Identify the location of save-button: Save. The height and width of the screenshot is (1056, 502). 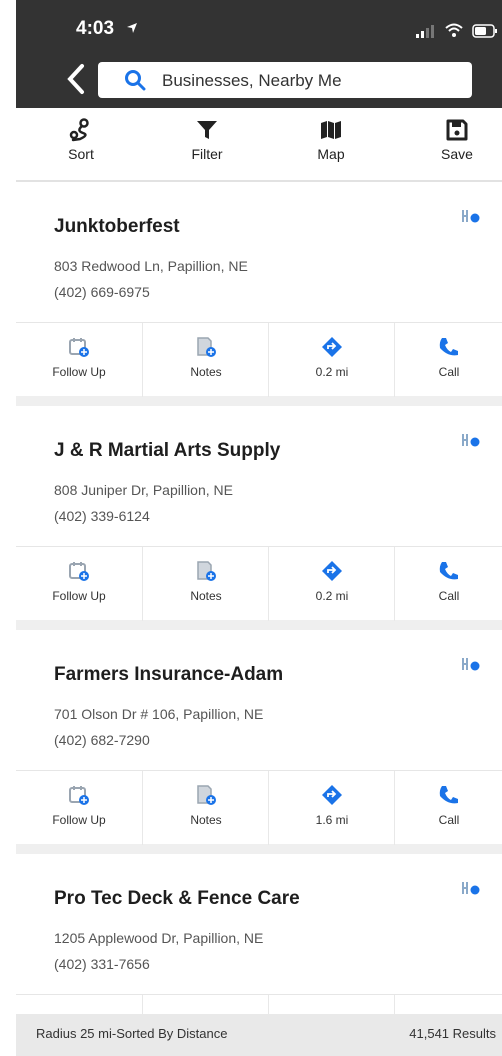
(457, 146).